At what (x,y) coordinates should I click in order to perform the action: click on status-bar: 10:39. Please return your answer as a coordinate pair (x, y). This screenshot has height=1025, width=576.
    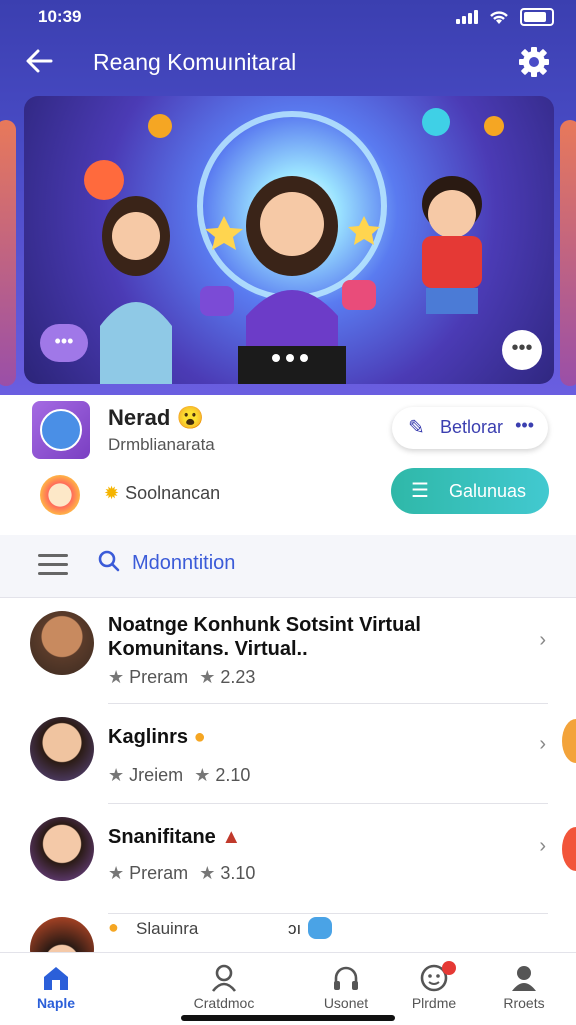
    Looking at the image, I should click on (288, 17).